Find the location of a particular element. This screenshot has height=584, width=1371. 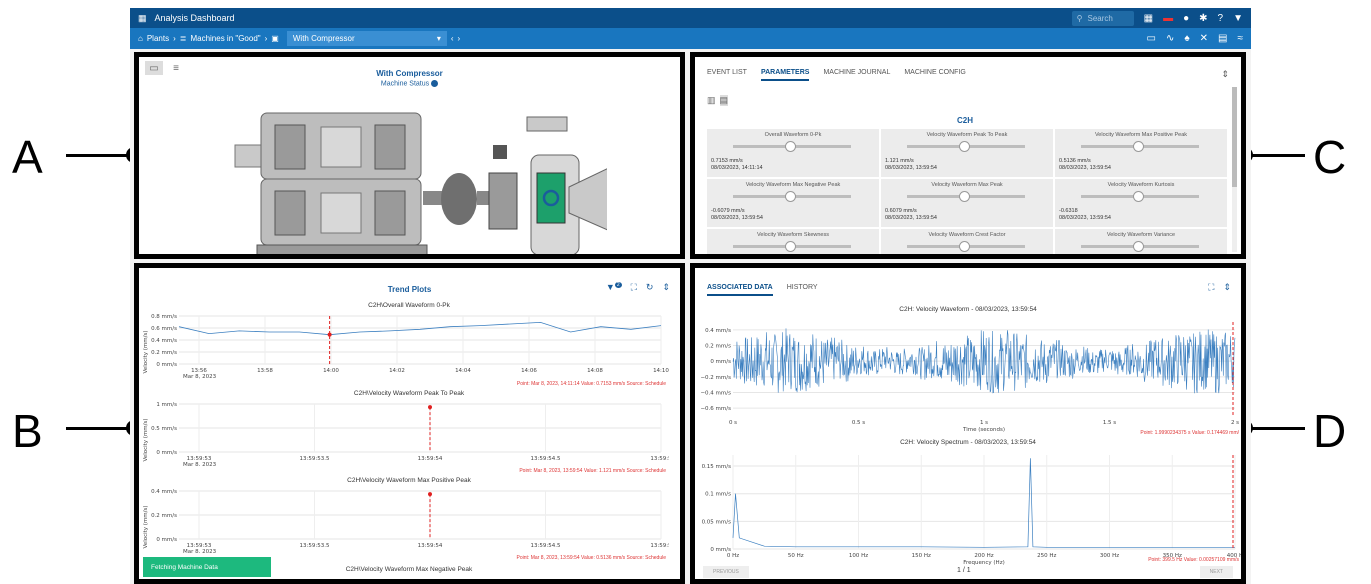

search-placeholder: Search is located at coordinates (1100, 18).